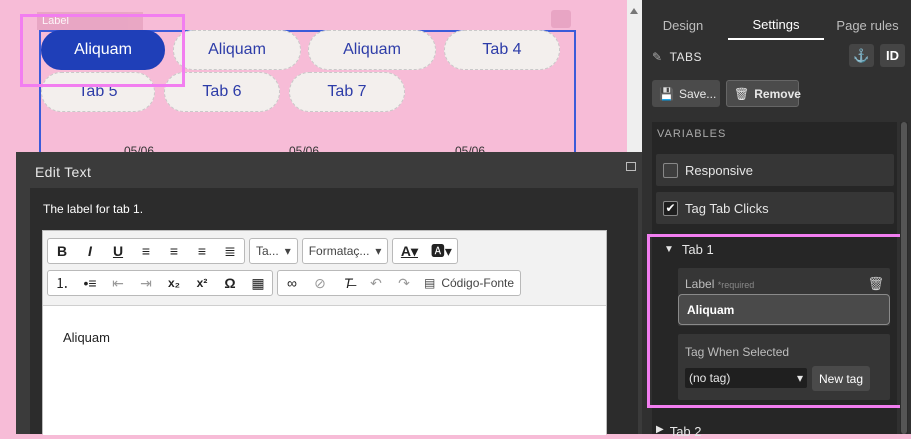 The height and width of the screenshot is (439, 911). I want to click on tab-settings: Settings, so click(776, 25).